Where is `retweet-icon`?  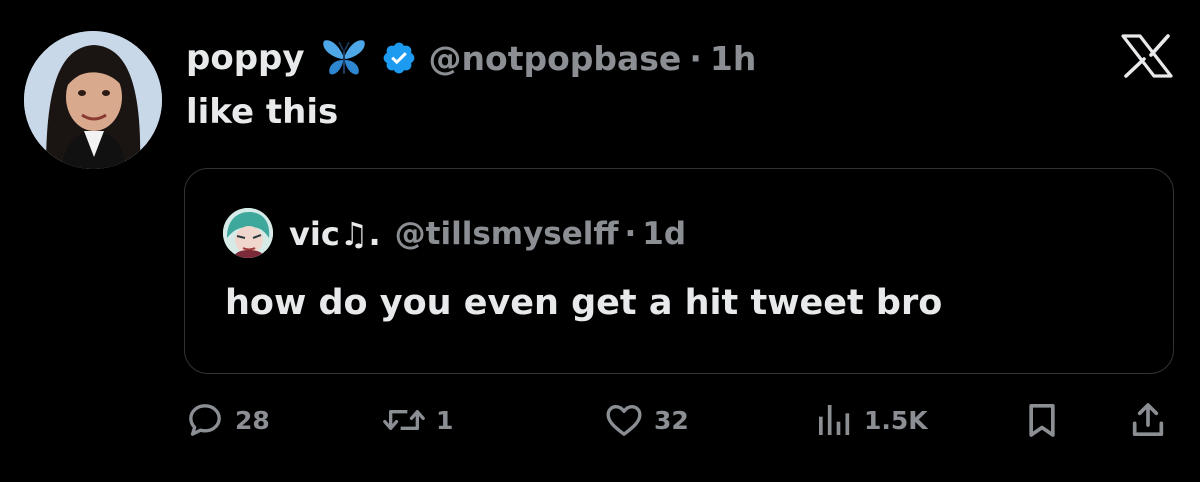 retweet-icon is located at coordinates (404, 420).